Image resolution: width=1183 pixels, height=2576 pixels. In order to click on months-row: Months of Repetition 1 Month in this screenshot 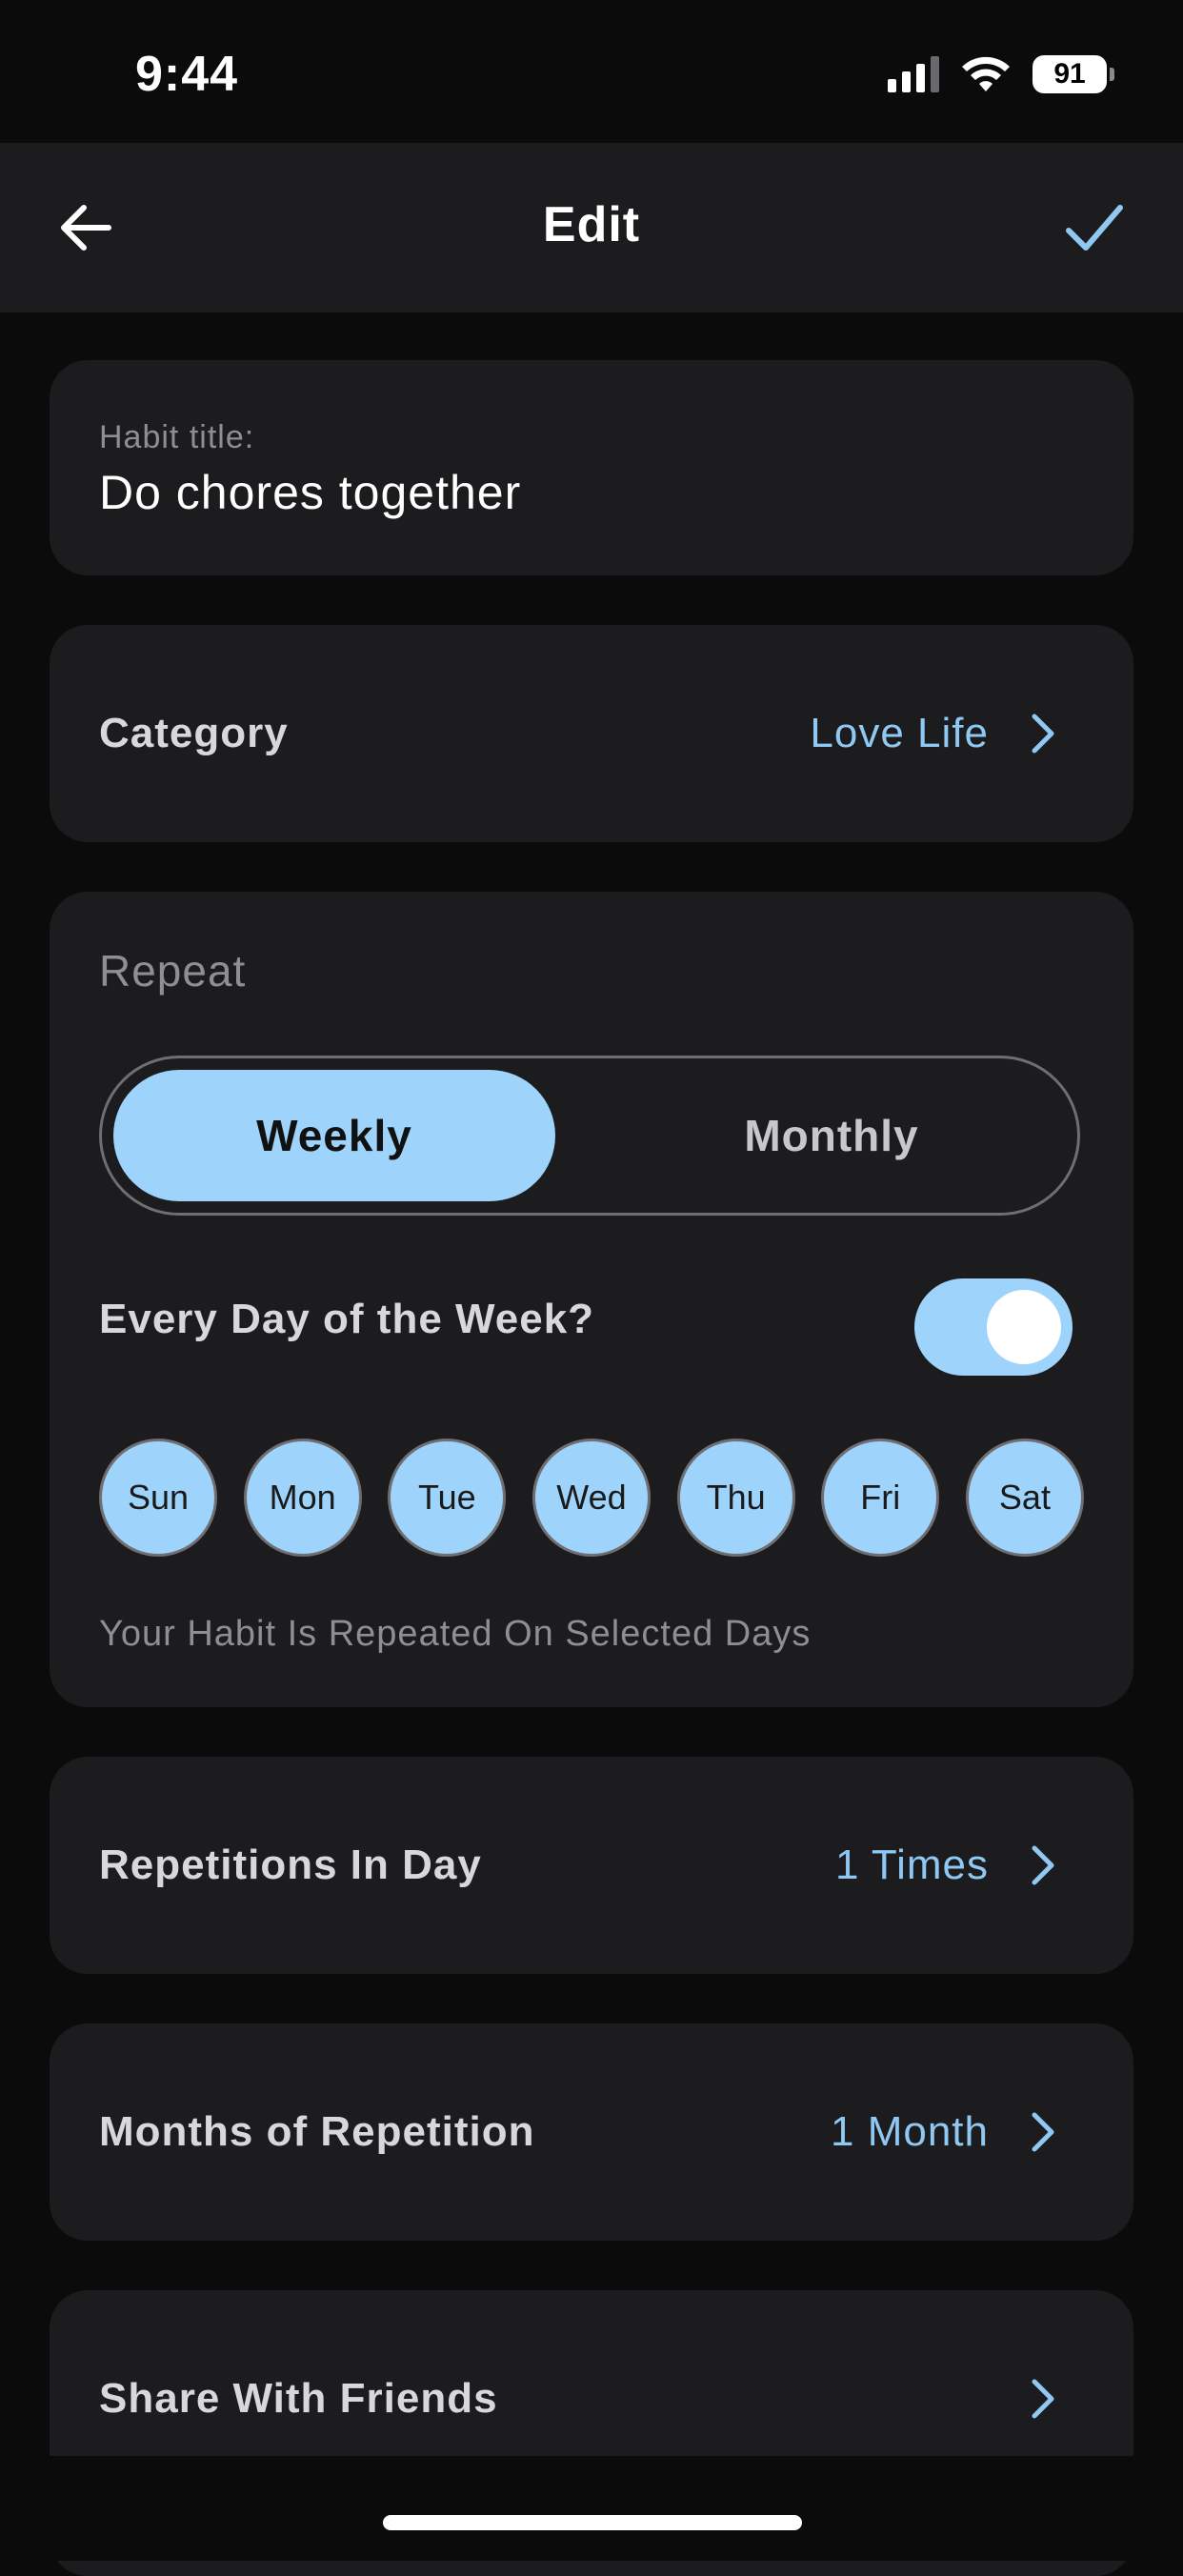, I will do `click(591, 2132)`.